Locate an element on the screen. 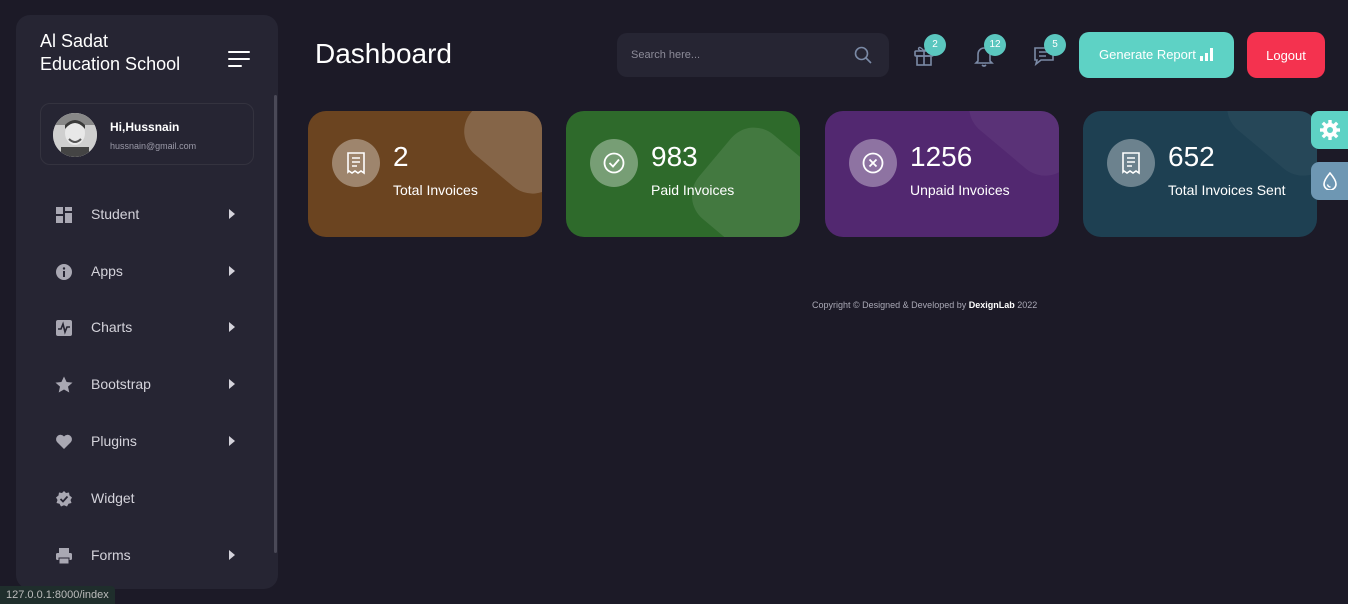 This screenshot has height=604, width=1348. user-greeting: Hi,Hussnain is located at coordinates (145, 127).